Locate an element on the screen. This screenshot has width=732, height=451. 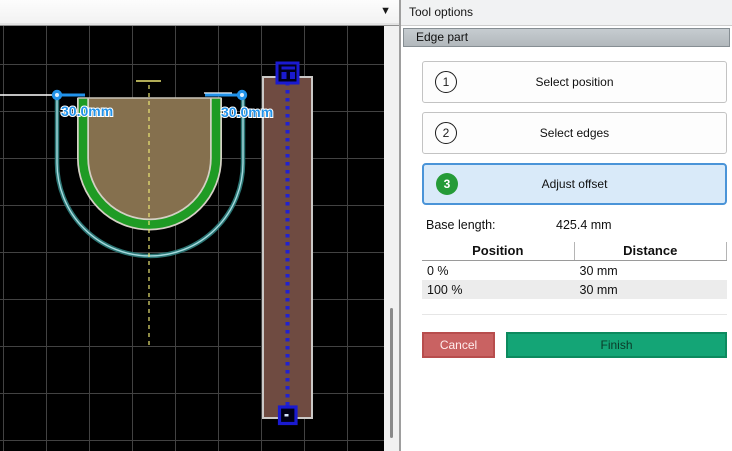
offset-table-header: Position Distance is located at coordinates (574, 251).